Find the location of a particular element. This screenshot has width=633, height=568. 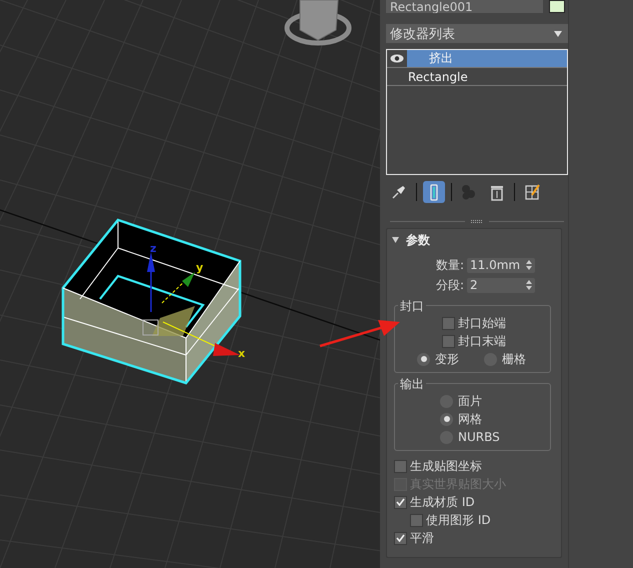

transform-gizmo-drawing is located at coordinates (191, 304).